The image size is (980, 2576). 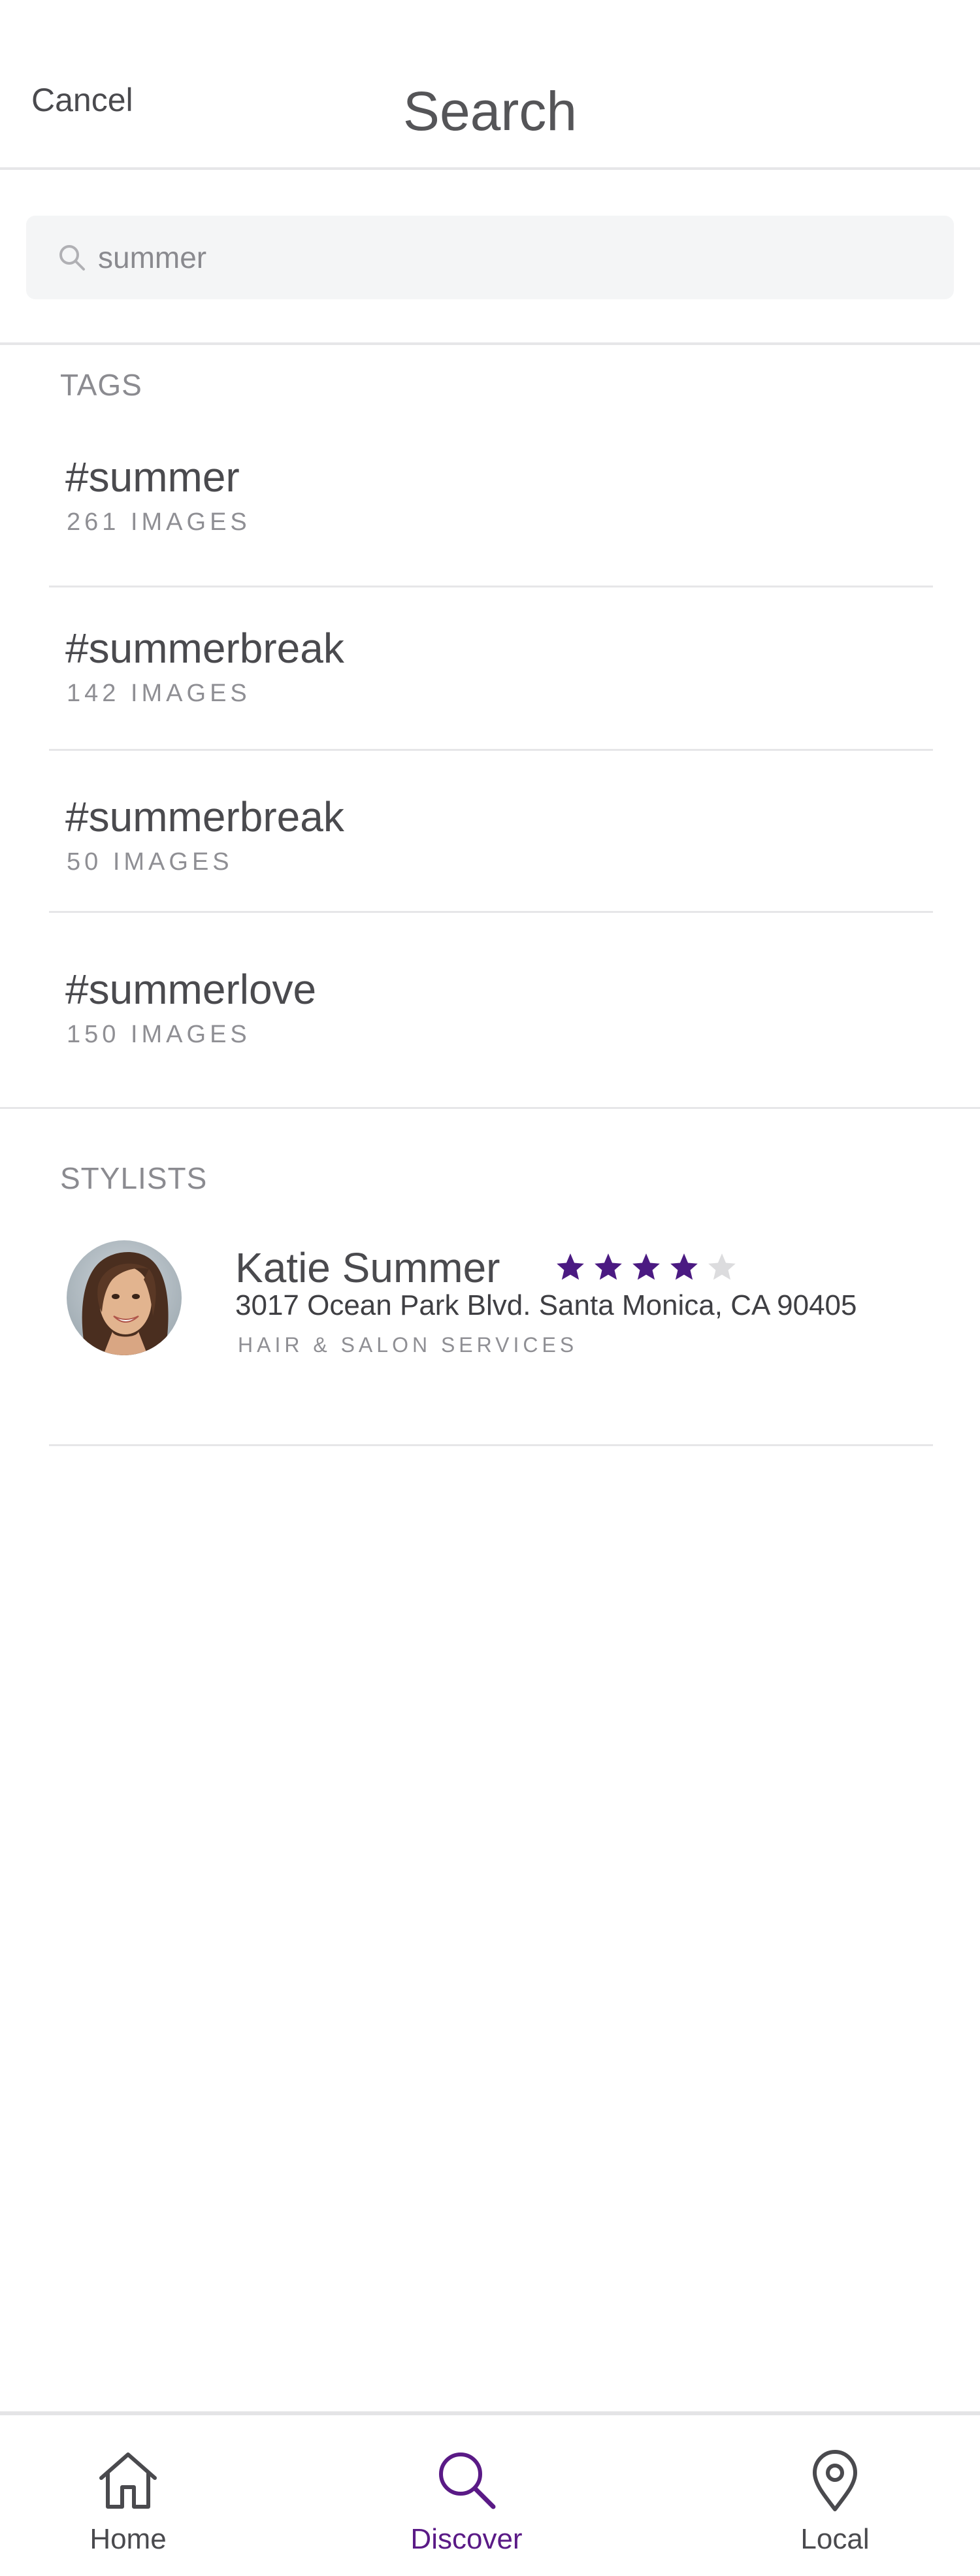 I want to click on nav-label-local: Local, so click(x=835, y=2539).